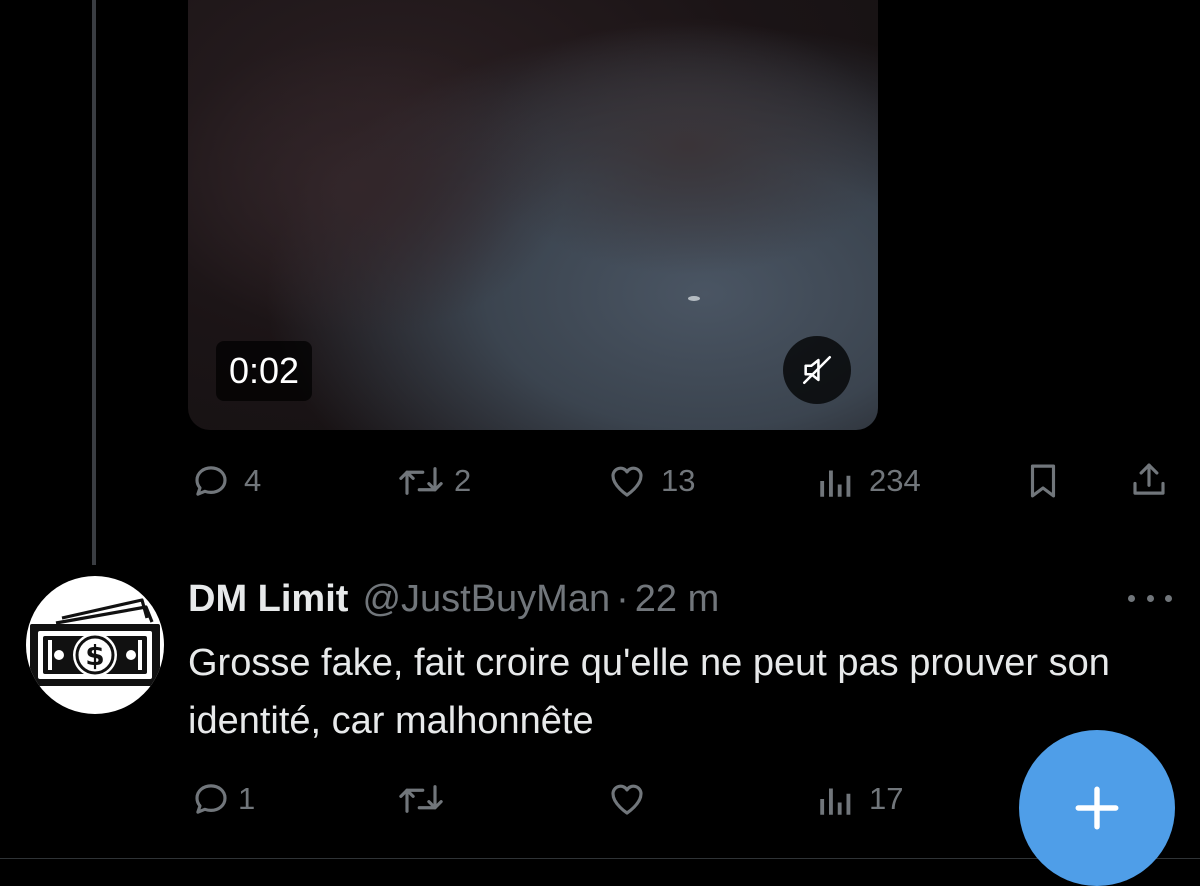  I want to click on views-count: 17, so click(886, 798).